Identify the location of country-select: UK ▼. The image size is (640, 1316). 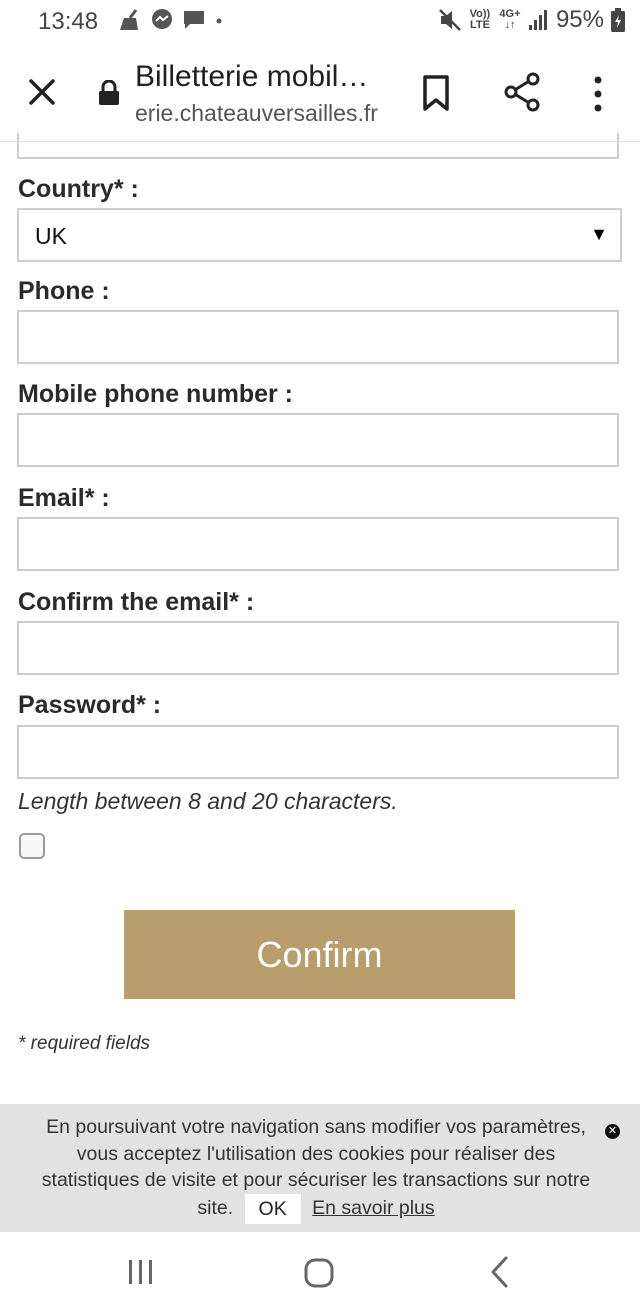
(319, 235).